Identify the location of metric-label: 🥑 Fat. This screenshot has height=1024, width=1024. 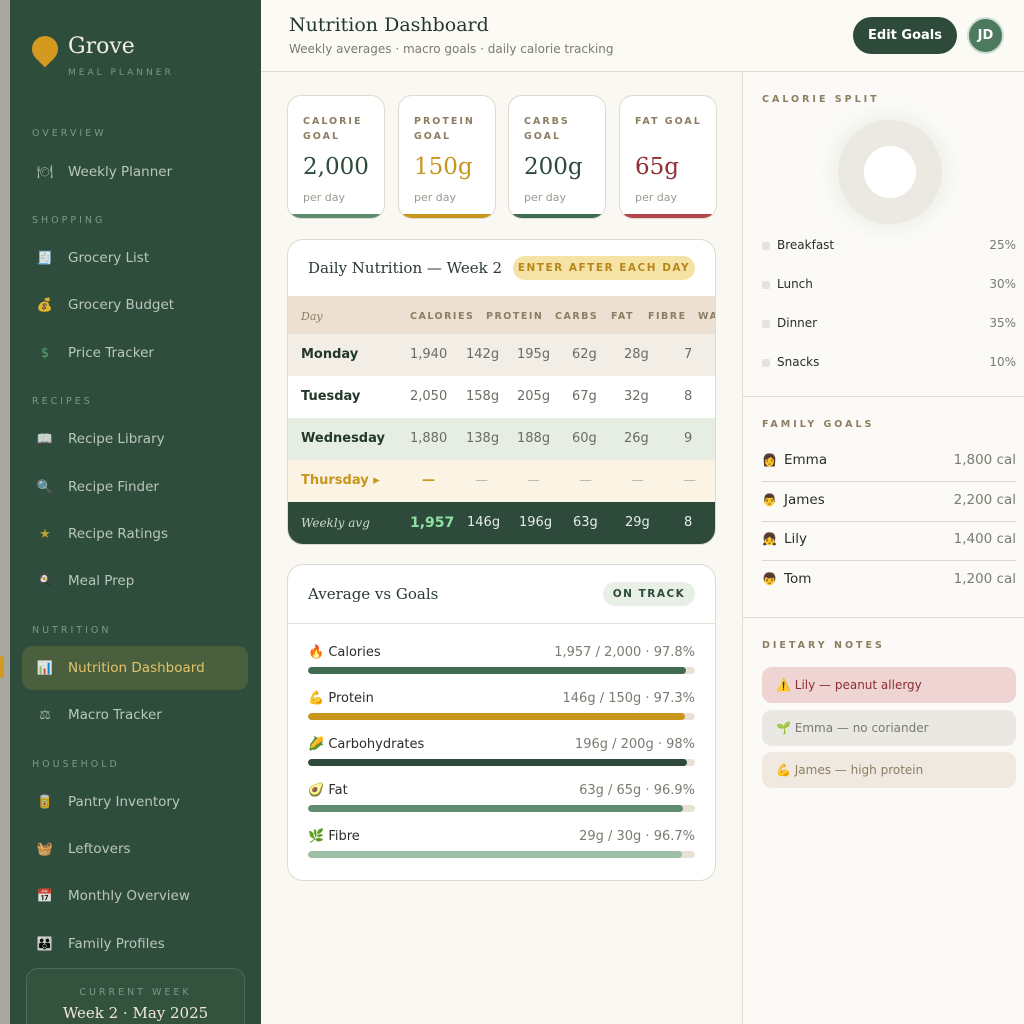
(328, 790).